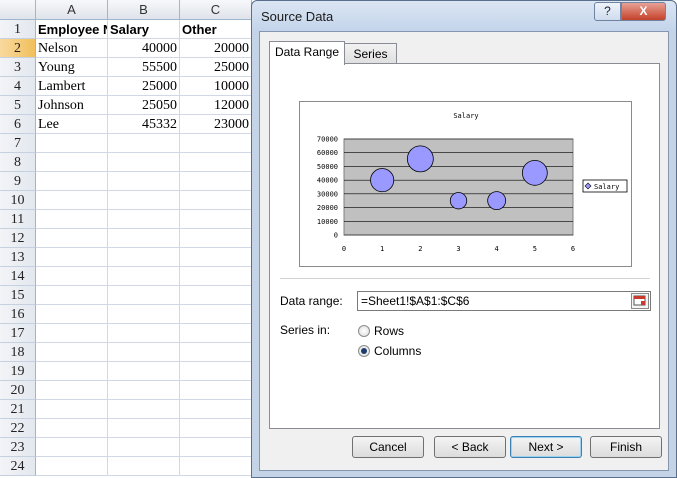  I want to click on select-all-corner, so click(18, 10).